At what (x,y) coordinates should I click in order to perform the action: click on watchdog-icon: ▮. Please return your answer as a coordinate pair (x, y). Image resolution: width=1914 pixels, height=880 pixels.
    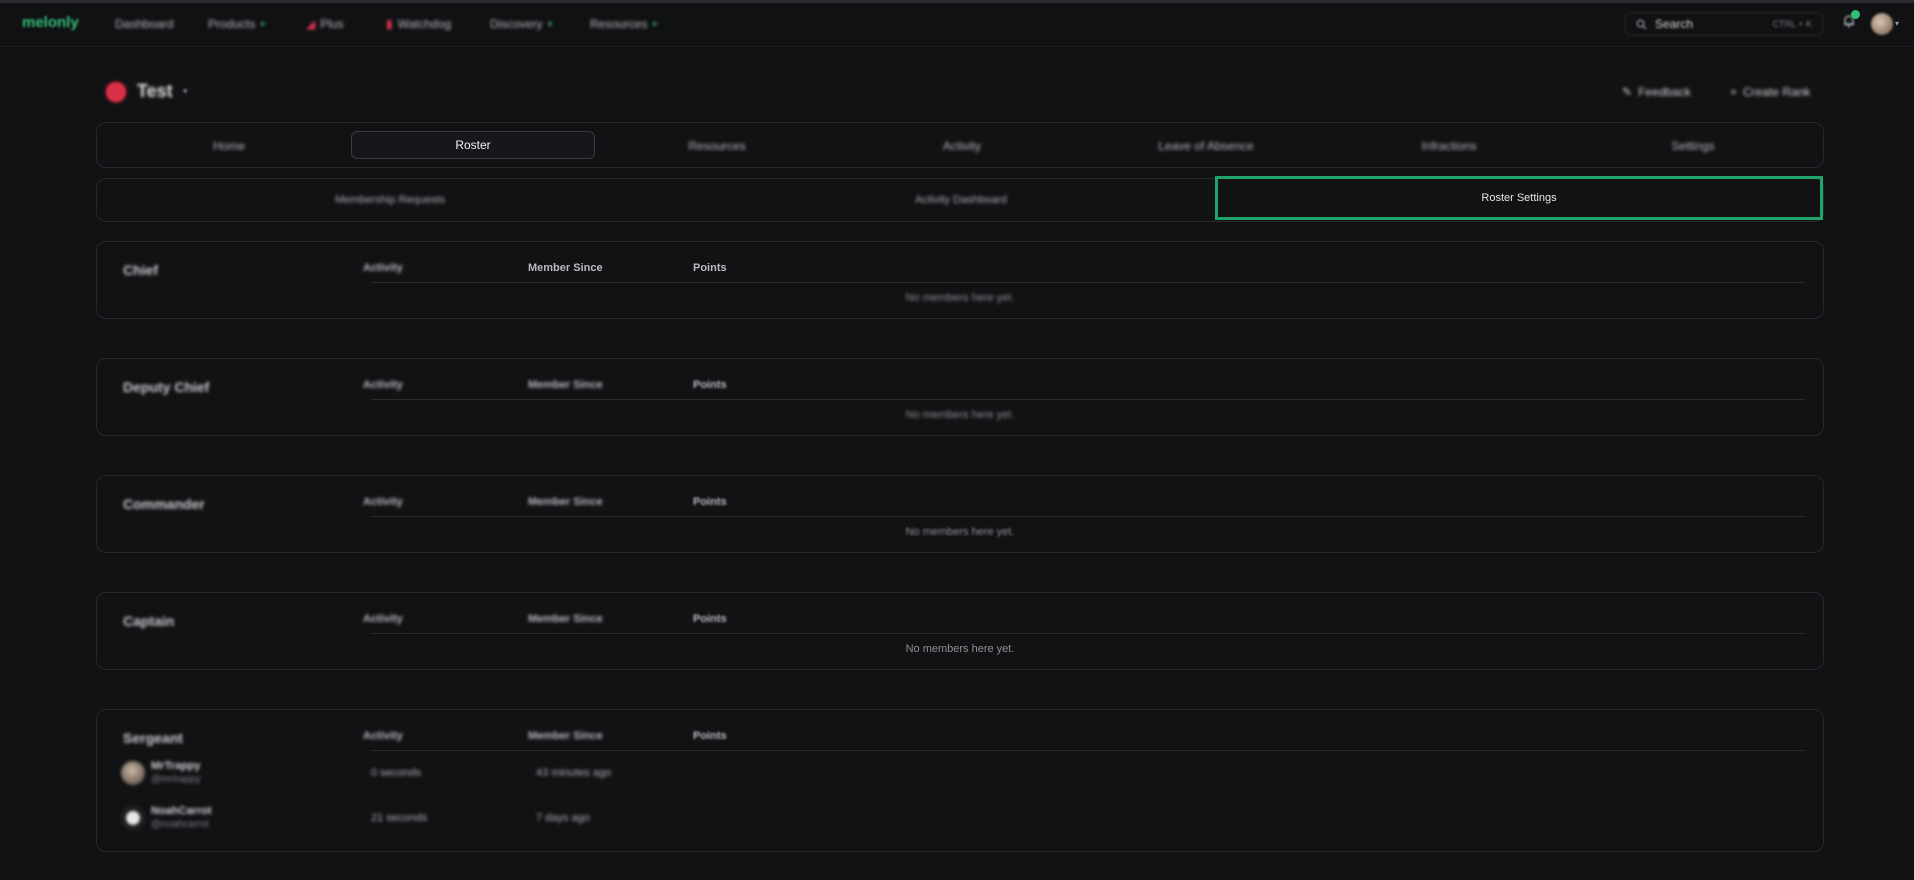
    Looking at the image, I should click on (389, 24).